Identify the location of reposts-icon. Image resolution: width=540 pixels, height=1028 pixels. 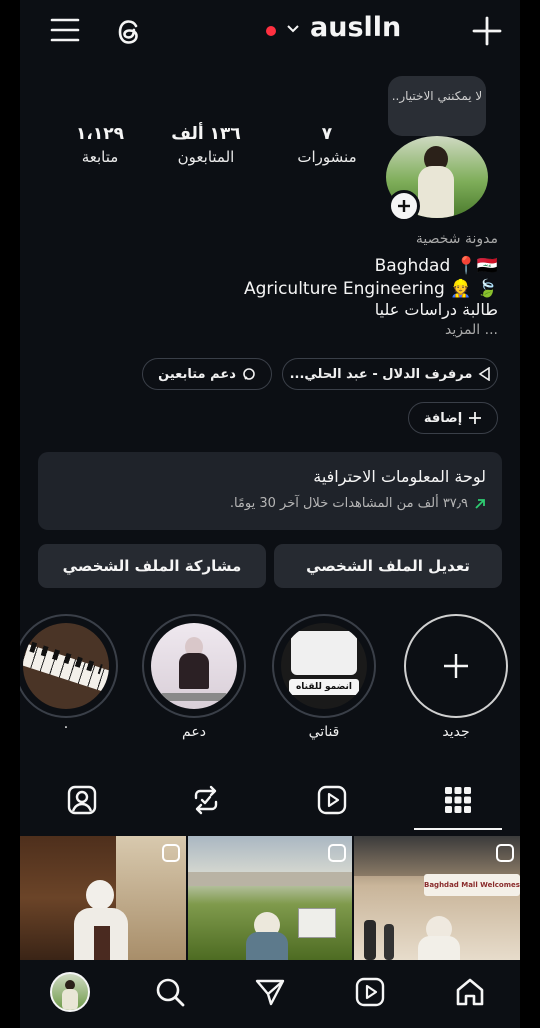
(206, 800).